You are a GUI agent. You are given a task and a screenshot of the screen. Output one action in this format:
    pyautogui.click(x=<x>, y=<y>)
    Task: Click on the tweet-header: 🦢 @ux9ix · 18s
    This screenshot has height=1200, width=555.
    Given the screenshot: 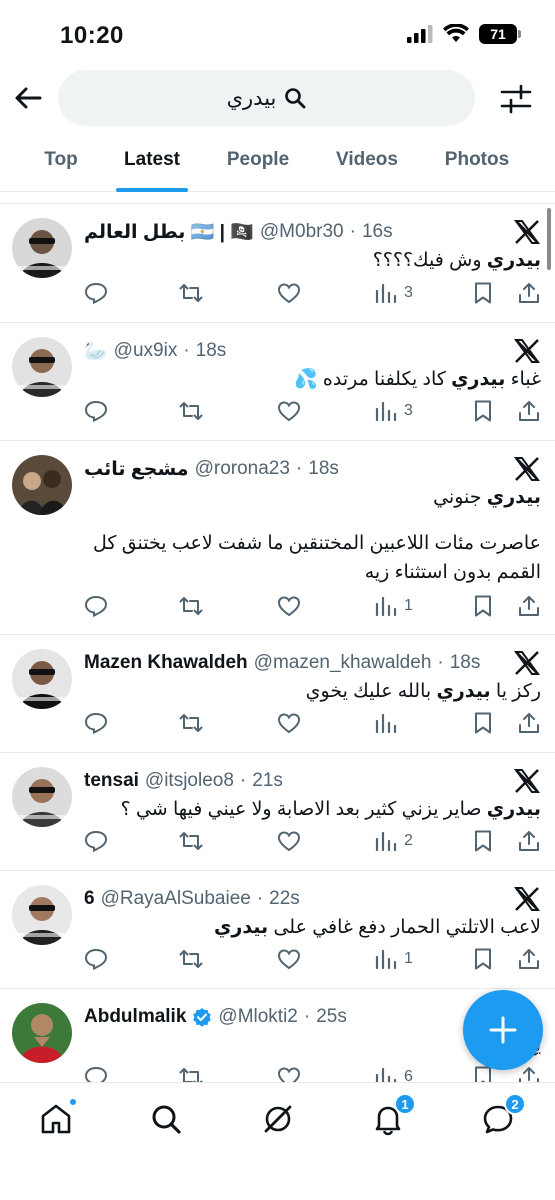 What is the action you would take?
    pyautogui.click(x=155, y=351)
    